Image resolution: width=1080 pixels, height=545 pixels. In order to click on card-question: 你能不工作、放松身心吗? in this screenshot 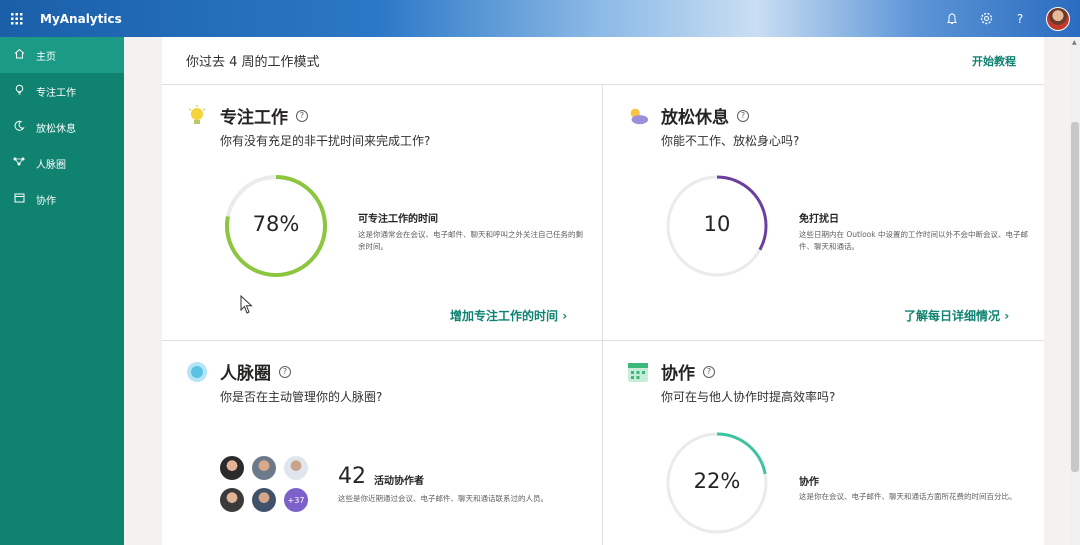, I will do `click(730, 141)`.